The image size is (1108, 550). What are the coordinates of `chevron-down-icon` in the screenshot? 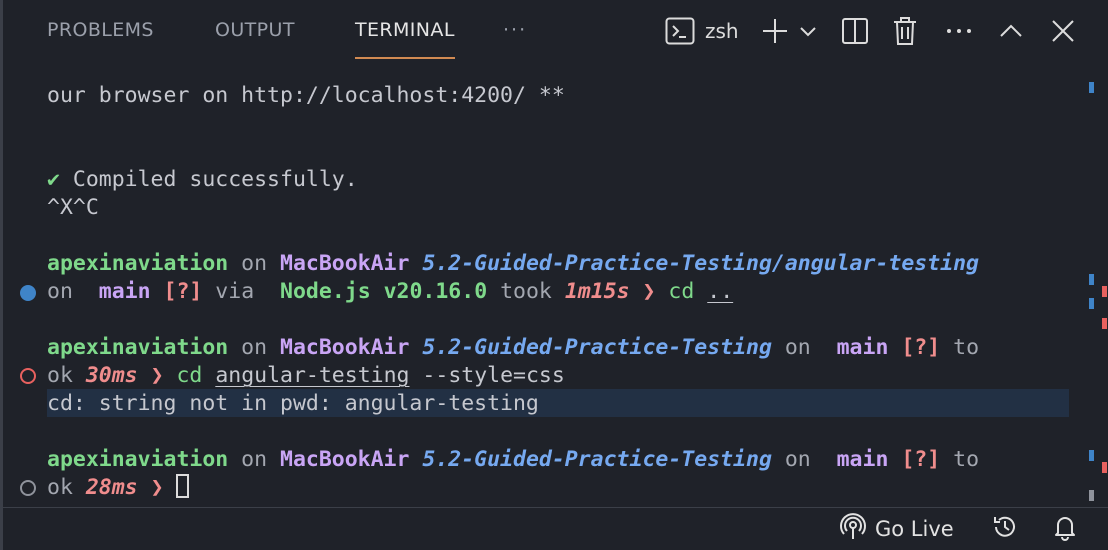 It's located at (808, 31).